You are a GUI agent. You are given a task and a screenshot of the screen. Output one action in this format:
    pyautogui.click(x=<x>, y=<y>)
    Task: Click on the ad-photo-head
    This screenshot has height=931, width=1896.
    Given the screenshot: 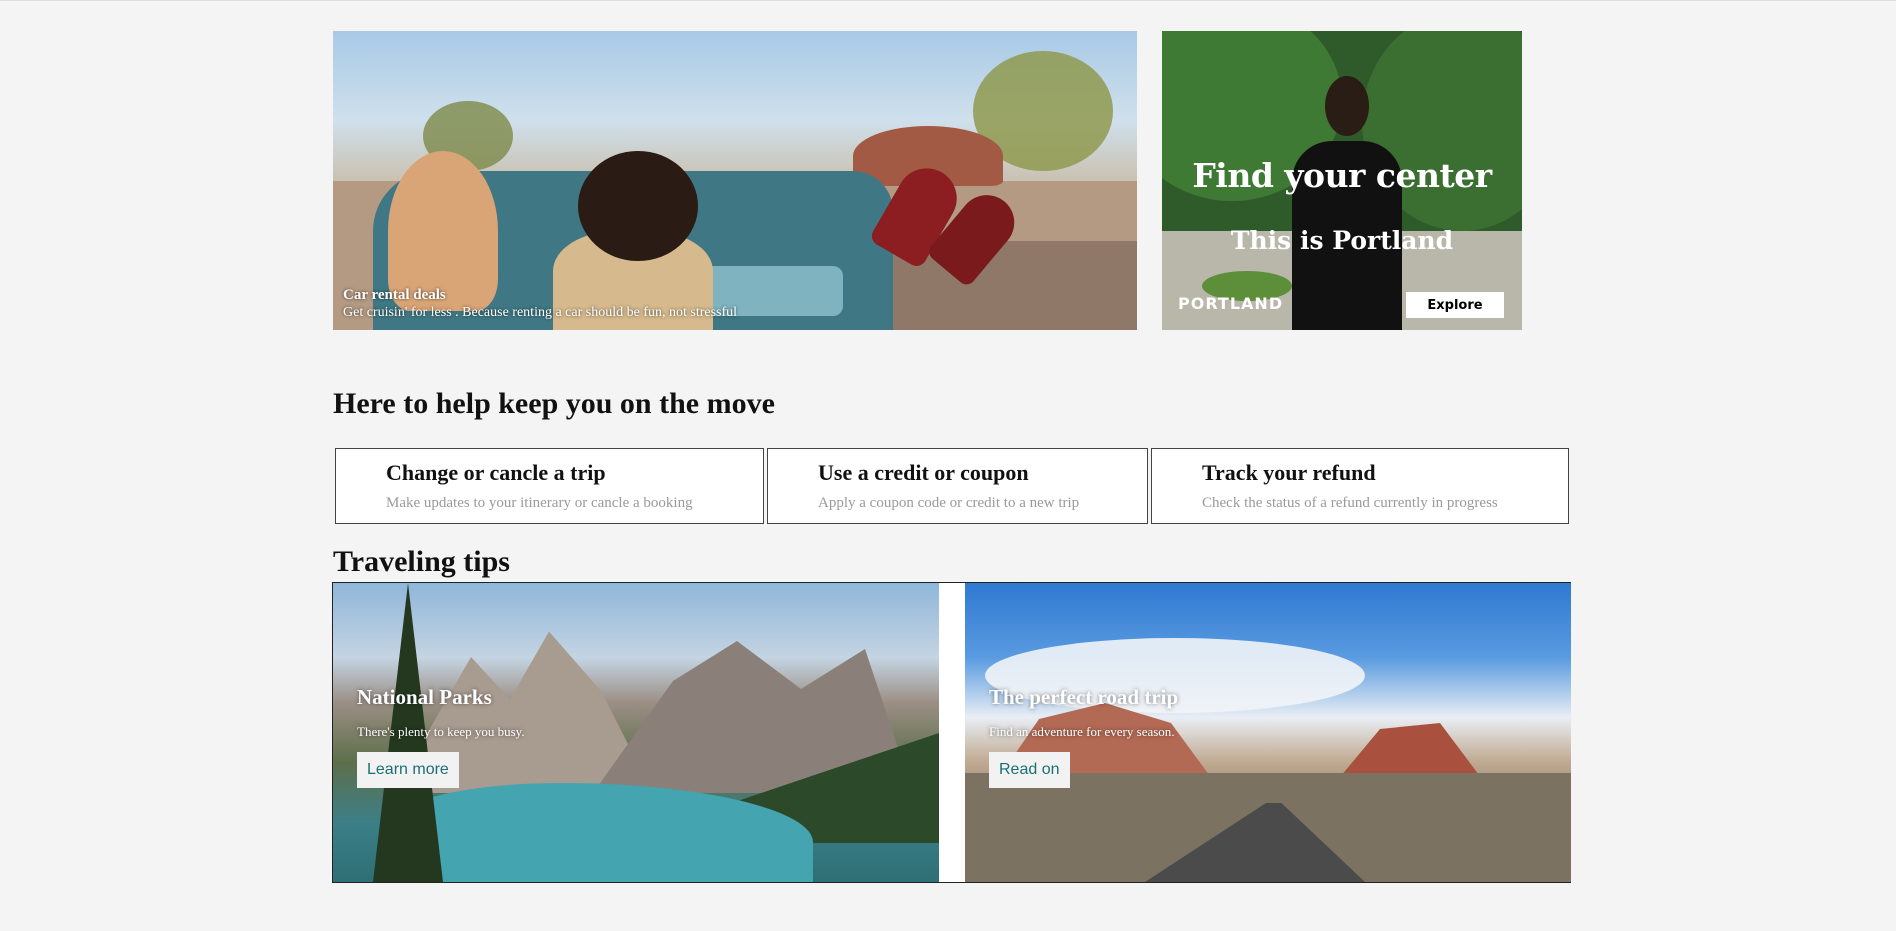 What is the action you would take?
    pyautogui.click(x=1347, y=106)
    